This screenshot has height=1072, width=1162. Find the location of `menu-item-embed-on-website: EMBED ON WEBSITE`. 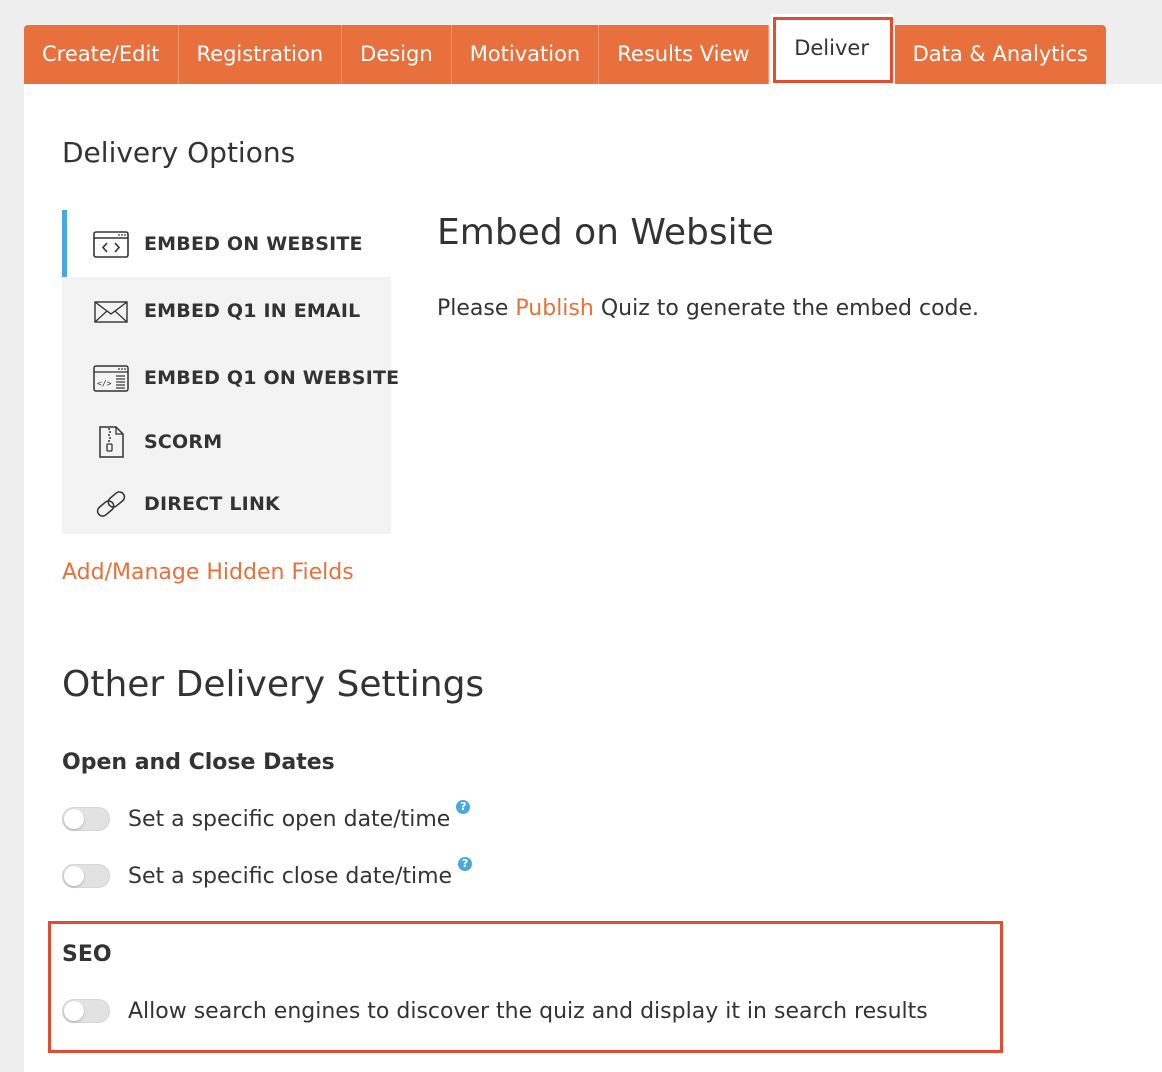

menu-item-embed-on-website: EMBED ON WEBSITE is located at coordinates (226, 243).